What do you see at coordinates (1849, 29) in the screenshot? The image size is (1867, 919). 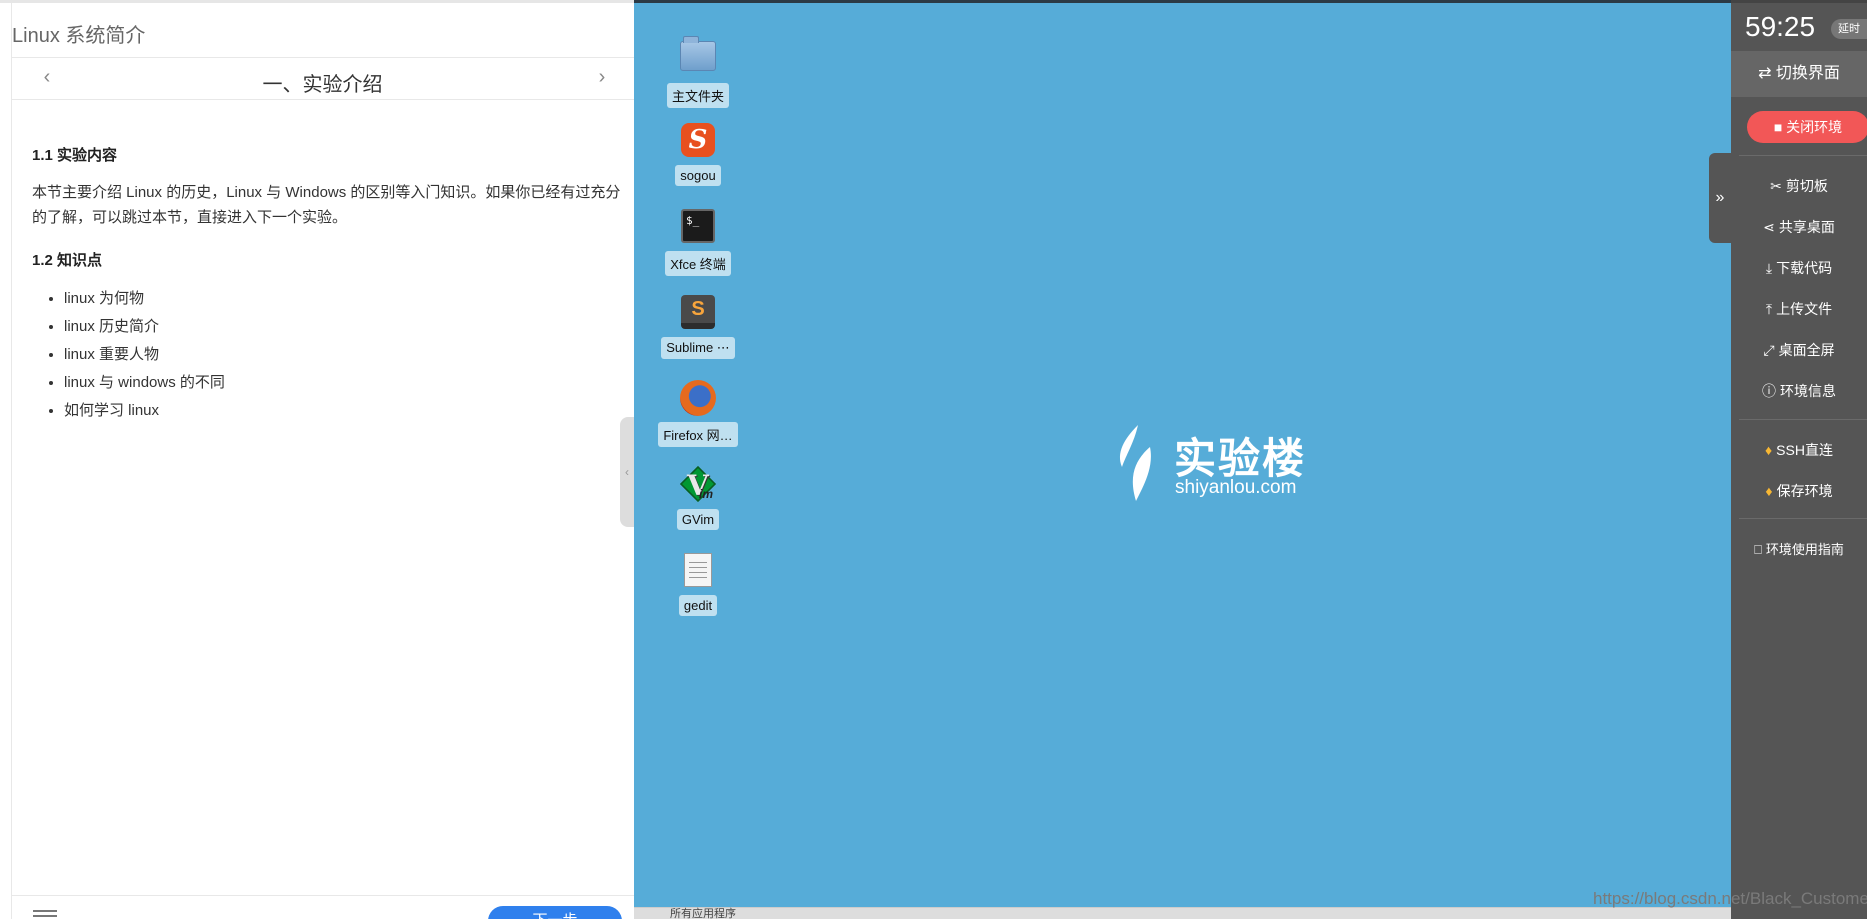 I see `extend-time-button: 延时` at bounding box center [1849, 29].